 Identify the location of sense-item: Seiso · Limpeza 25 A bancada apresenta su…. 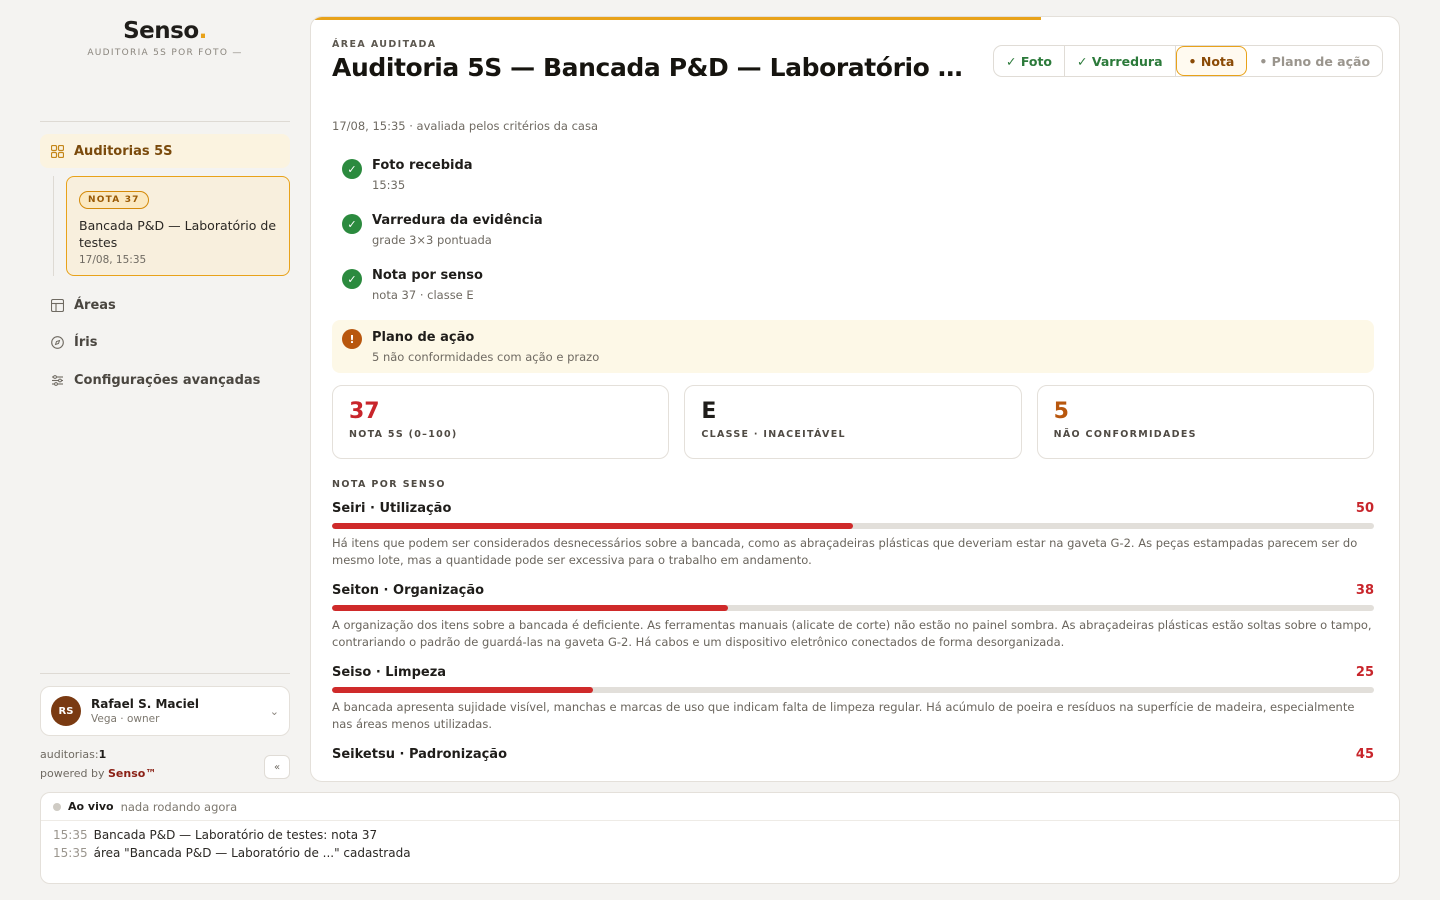
(853, 706).